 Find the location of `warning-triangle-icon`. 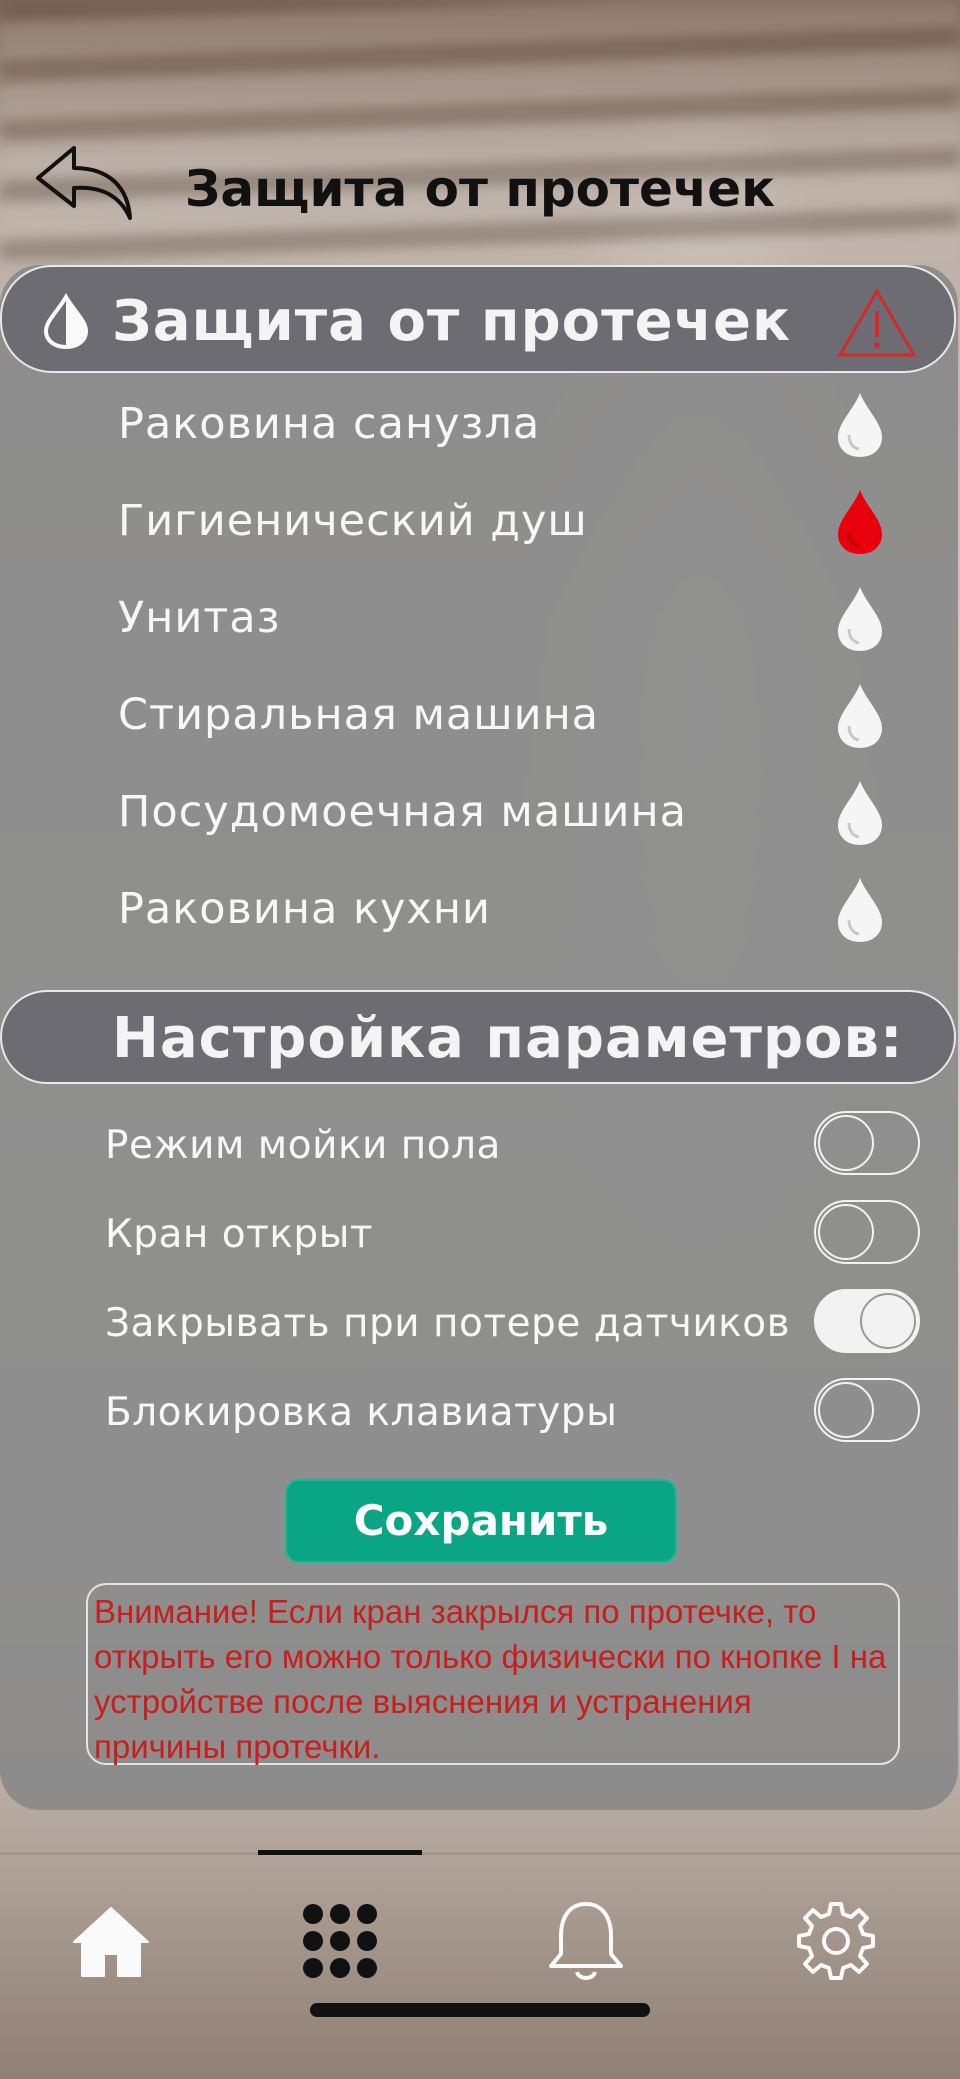

warning-triangle-icon is located at coordinates (877, 323).